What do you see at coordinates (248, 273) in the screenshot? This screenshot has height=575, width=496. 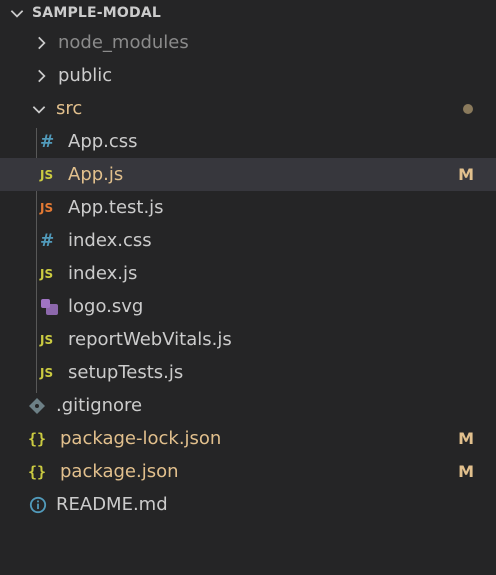 I see `tree-item-index-js: JS index.js` at bounding box center [248, 273].